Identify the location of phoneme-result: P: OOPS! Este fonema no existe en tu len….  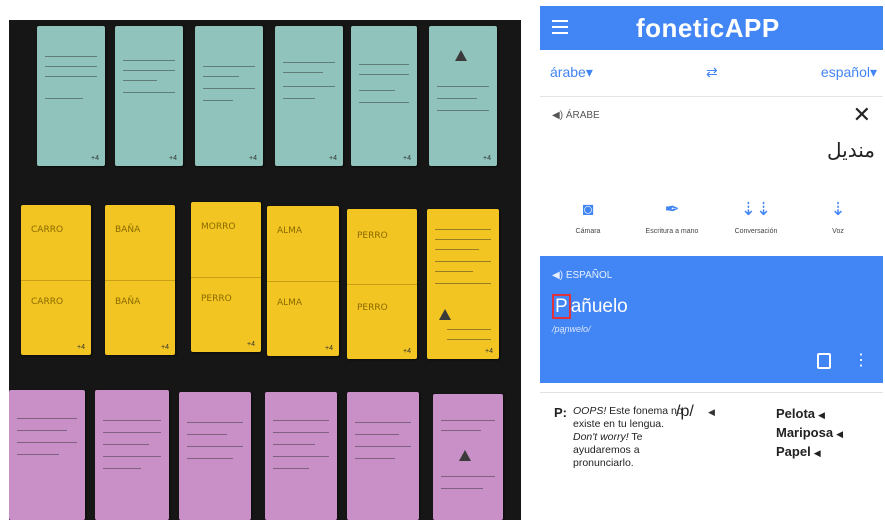
(711, 457).